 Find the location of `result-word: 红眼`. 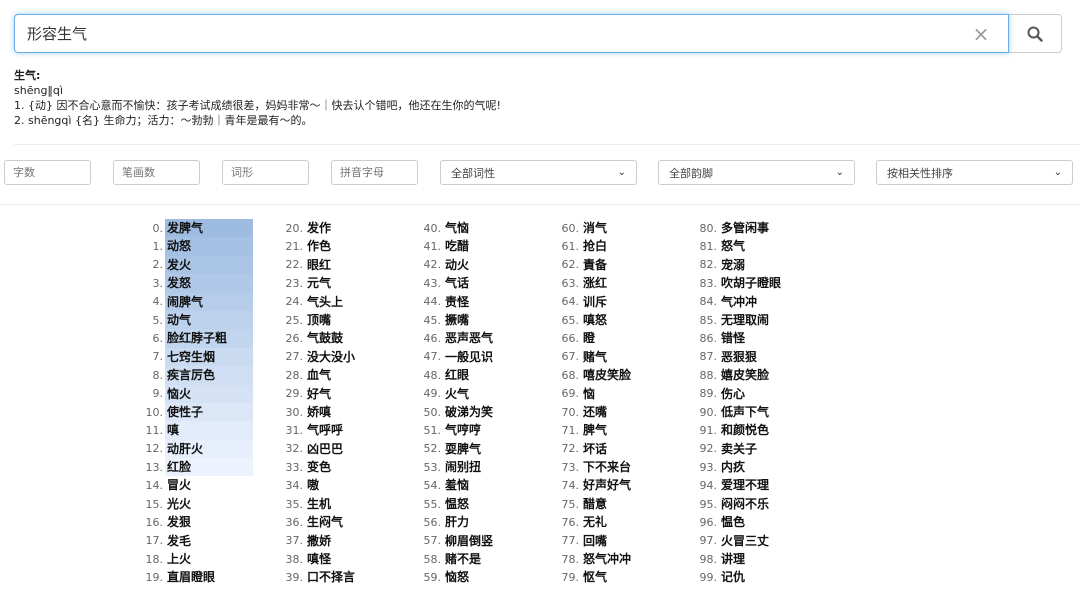

result-word: 红眼 is located at coordinates (456, 375).